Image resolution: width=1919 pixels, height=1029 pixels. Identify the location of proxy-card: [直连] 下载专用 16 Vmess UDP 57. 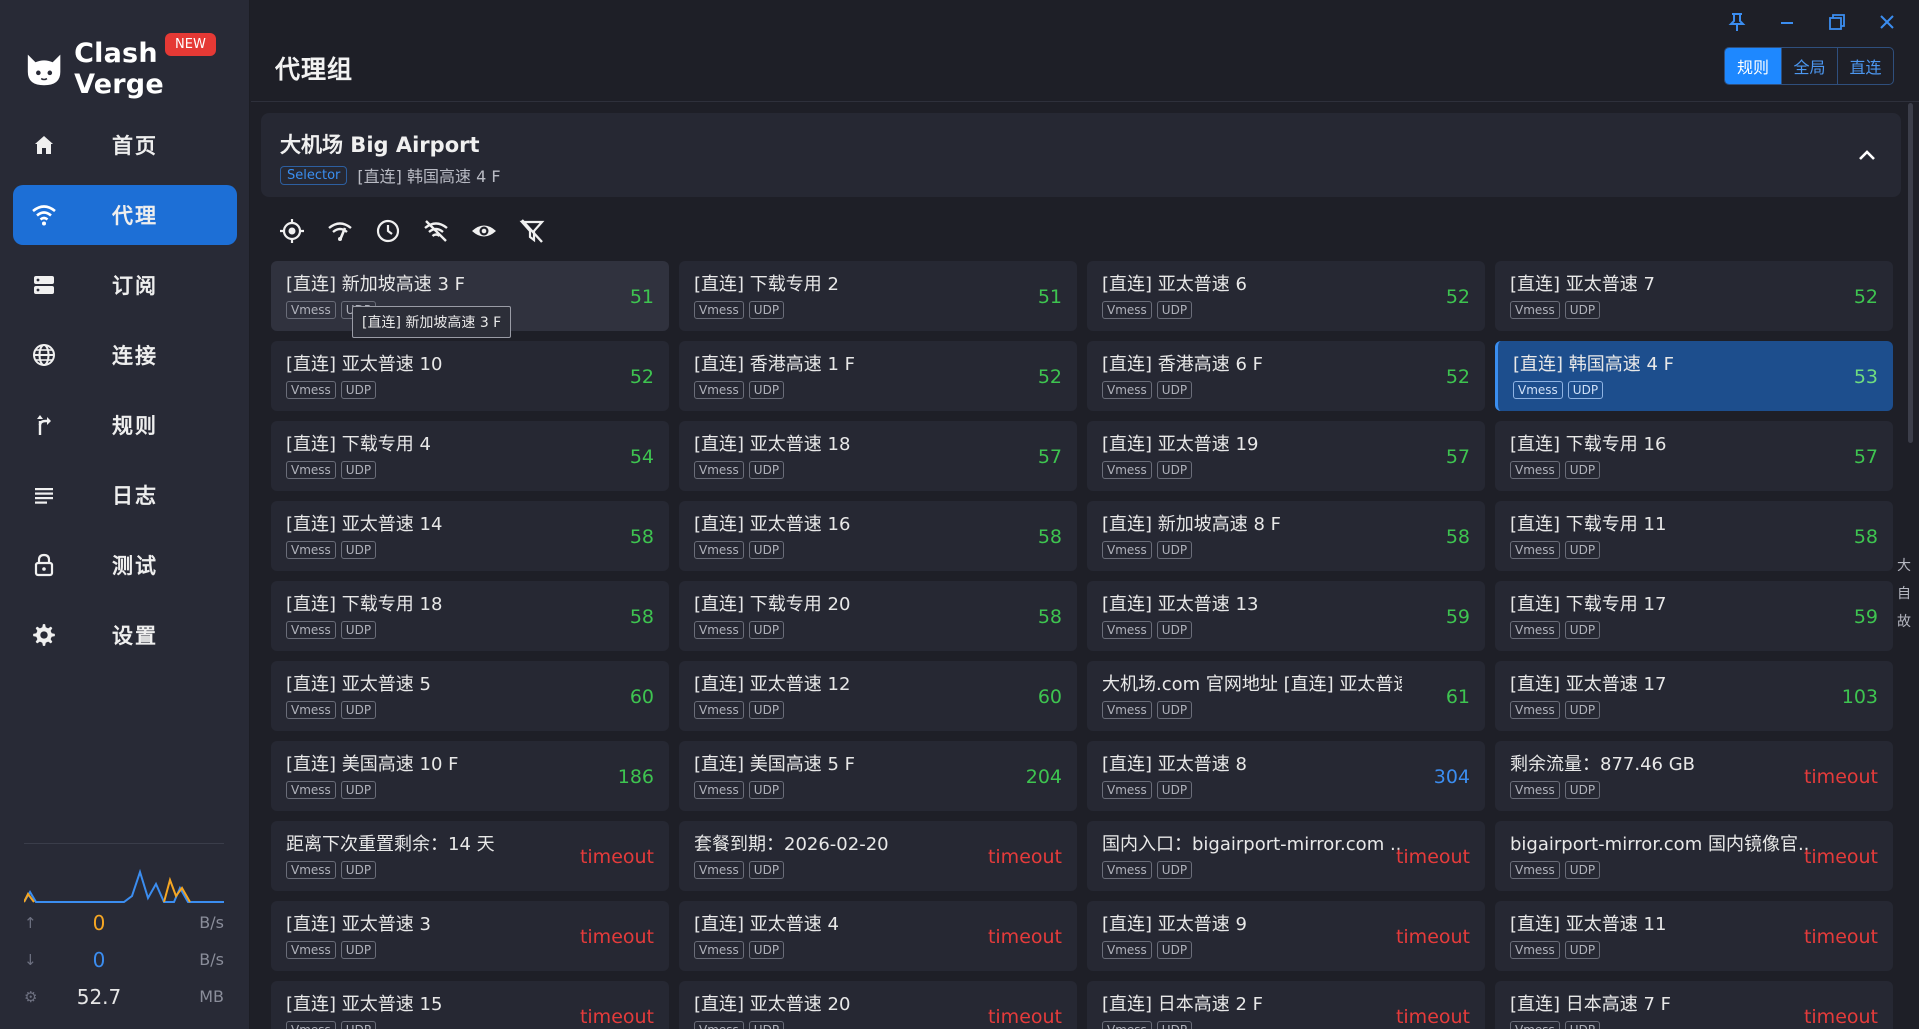
(1694, 456).